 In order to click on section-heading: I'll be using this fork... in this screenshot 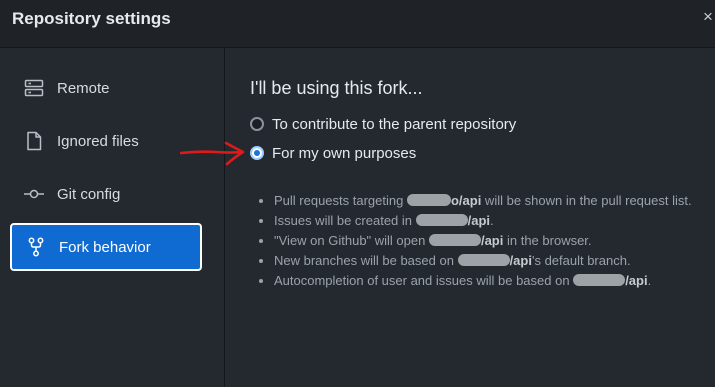, I will do `click(336, 88)`.